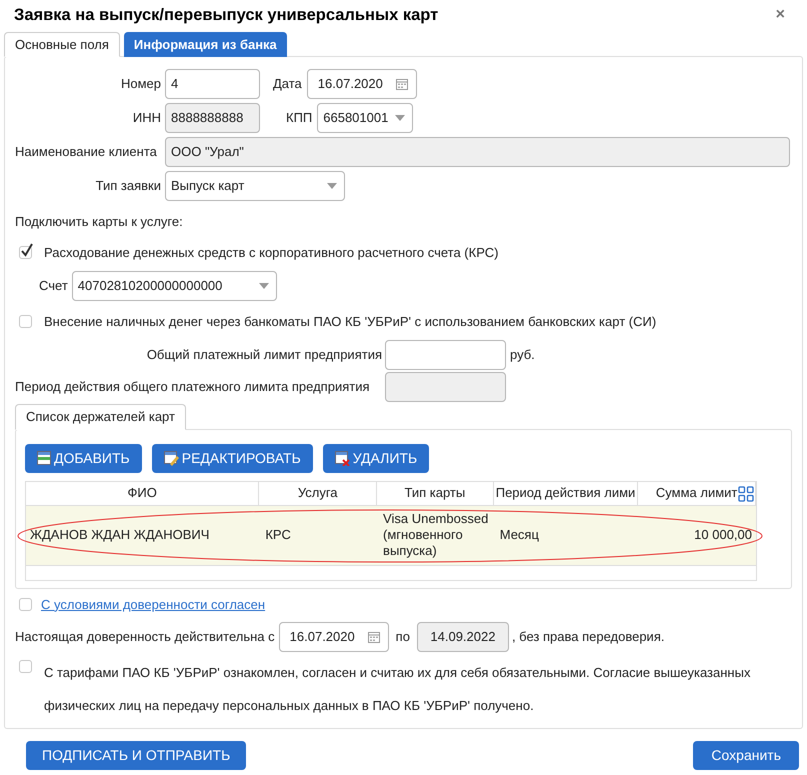  What do you see at coordinates (376, 458) in the screenshot?
I see `toolbar-button: УДАЛИТЬ` at bounding box center [376, 458].